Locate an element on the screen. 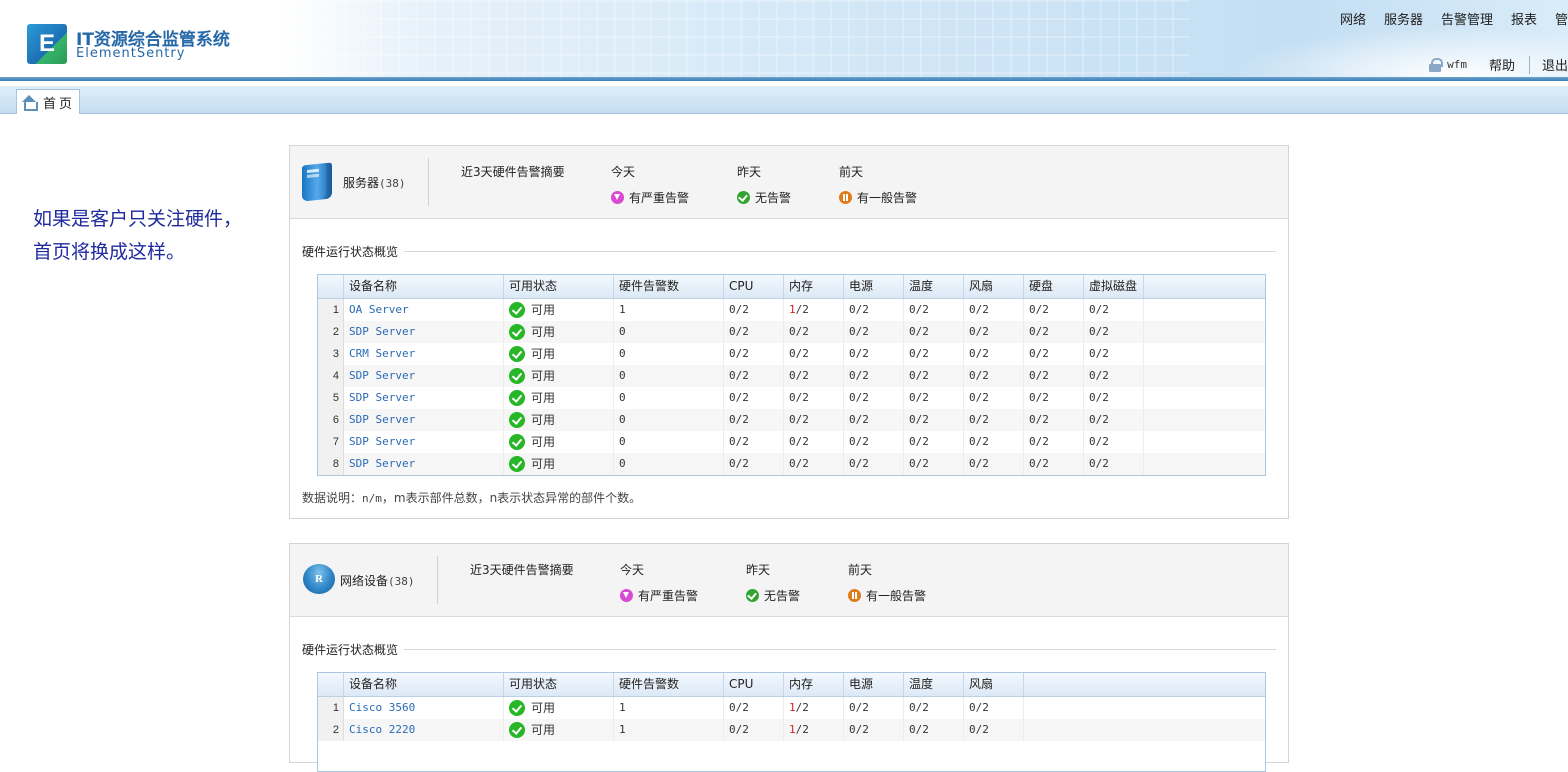 The width and height of the screenshot is (1568, 772). logout-link: 退出 is located at coordinates (1555, 64).